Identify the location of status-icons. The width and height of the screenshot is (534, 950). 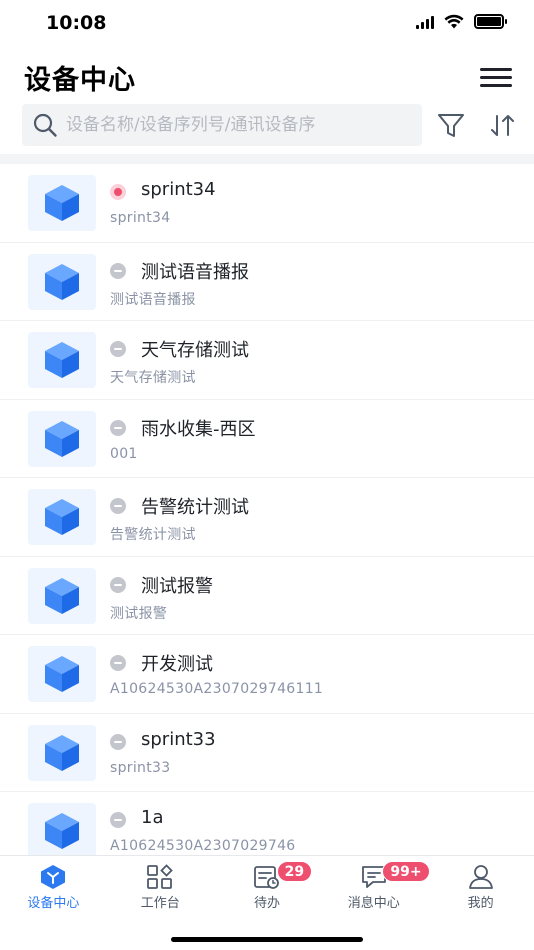
(461, 21).